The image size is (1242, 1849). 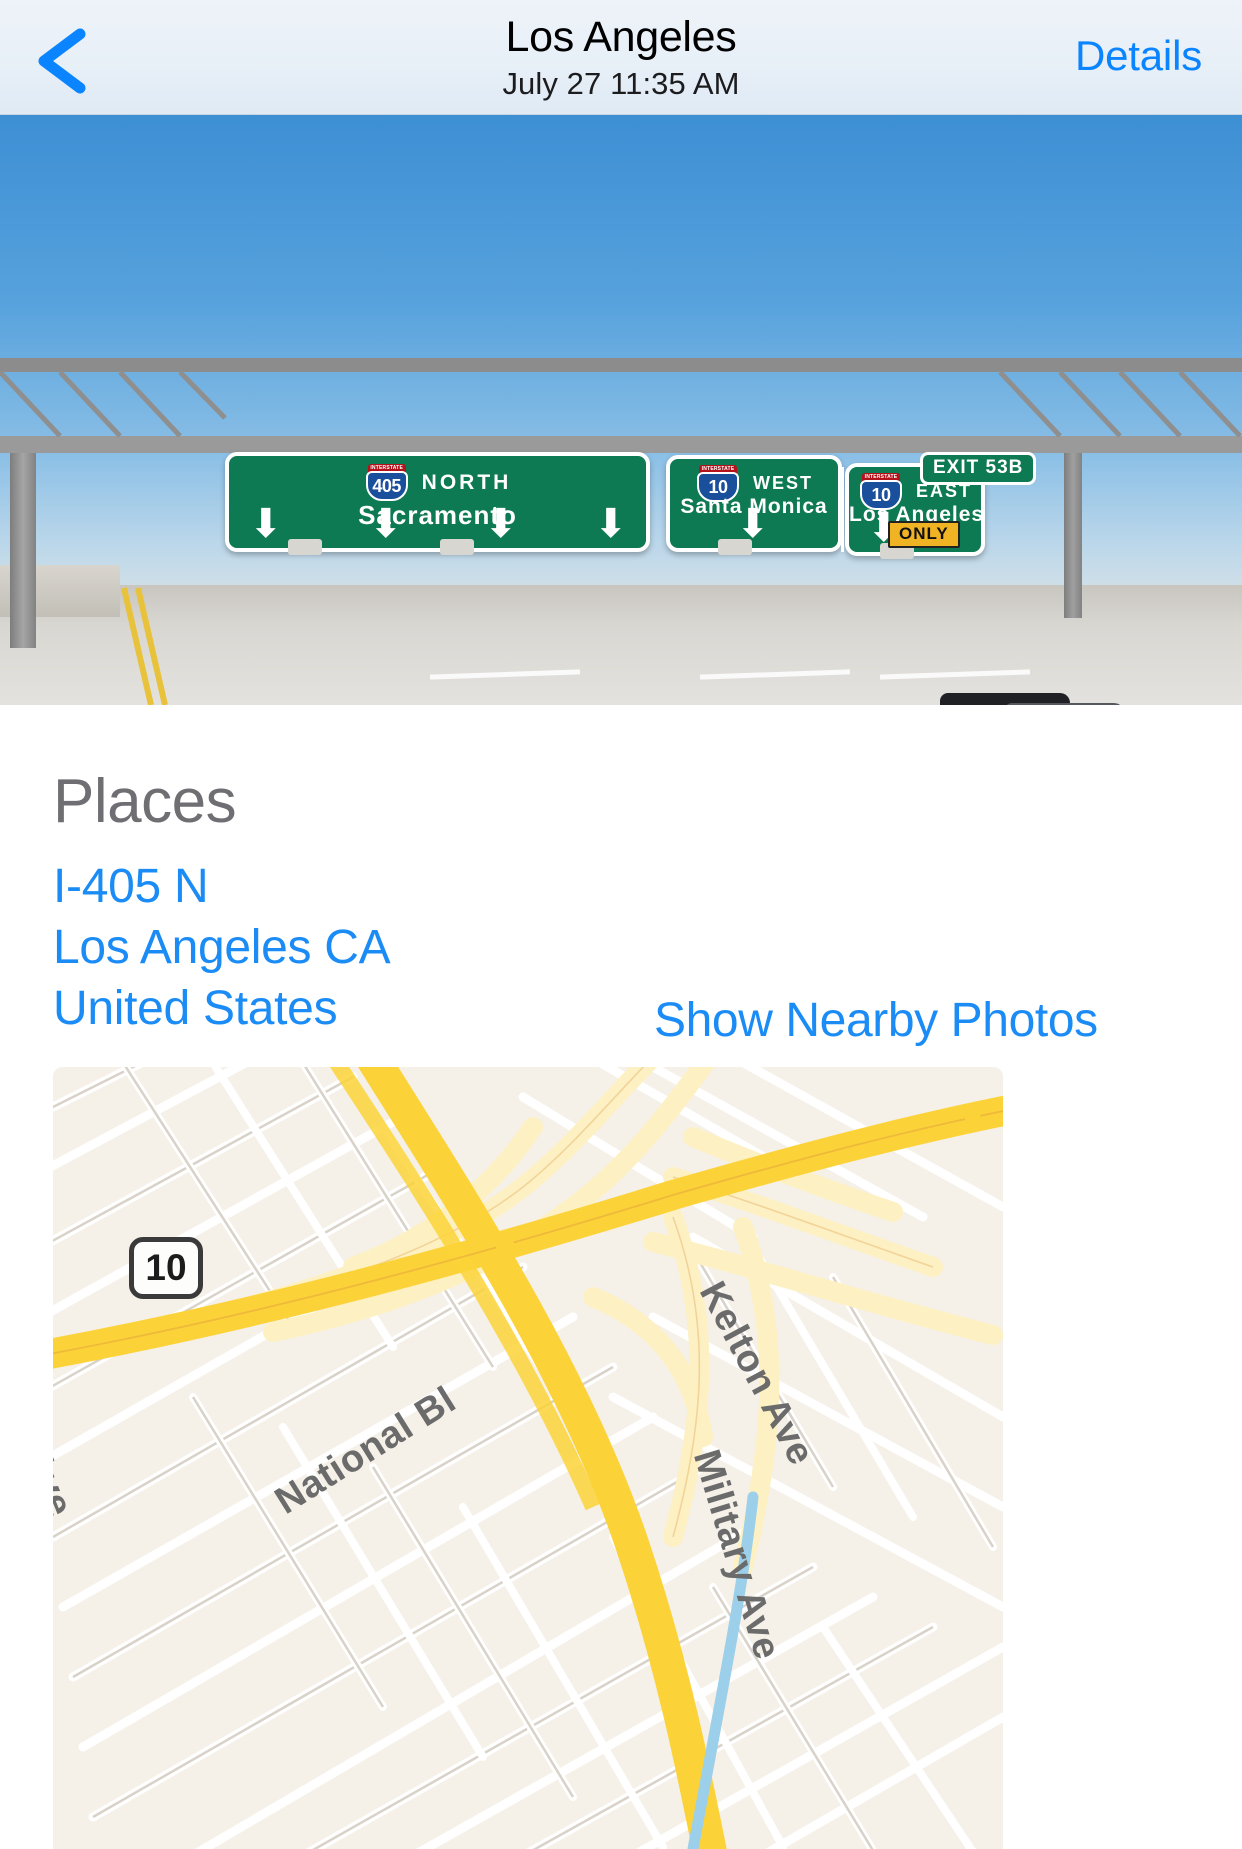 What do you see at coordinates (1138, 56) in the screenshot?
I see `details-button: Details` at bounding box center [1138, 56].